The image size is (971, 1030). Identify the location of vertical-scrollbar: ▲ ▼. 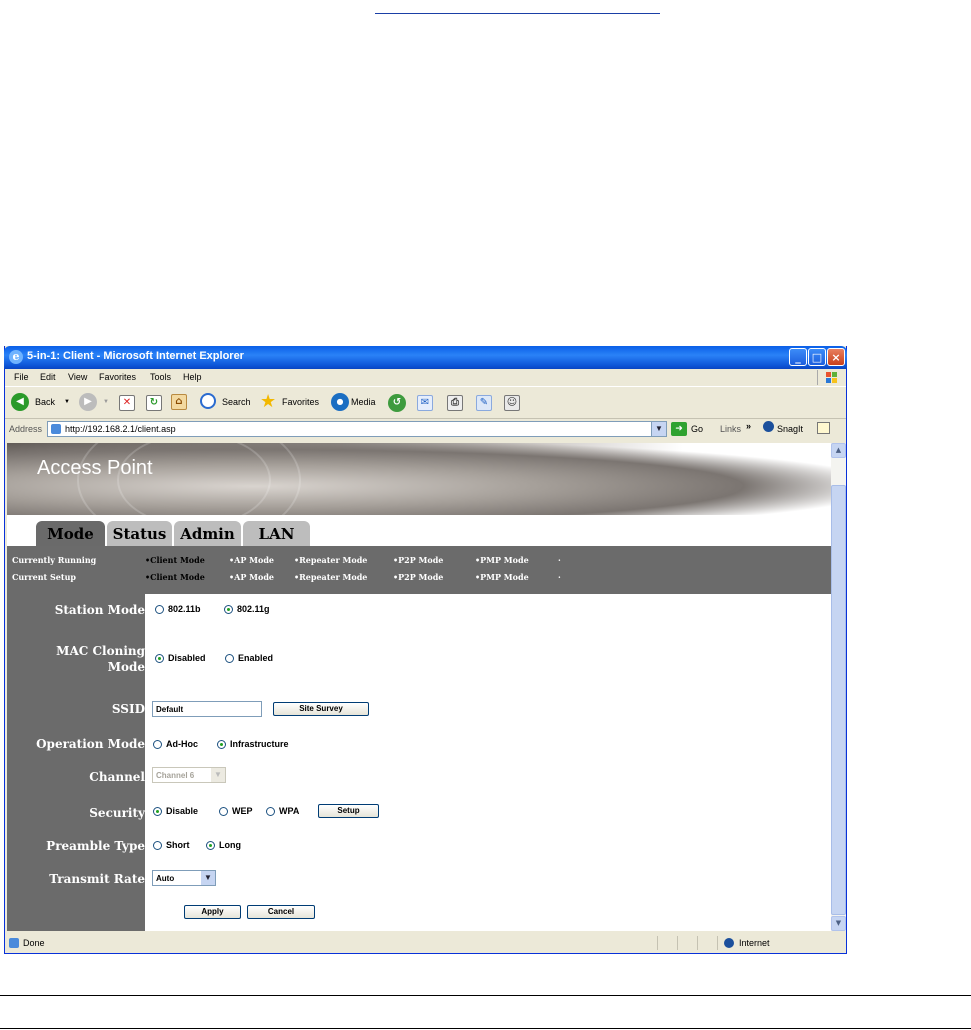
(838, 687).